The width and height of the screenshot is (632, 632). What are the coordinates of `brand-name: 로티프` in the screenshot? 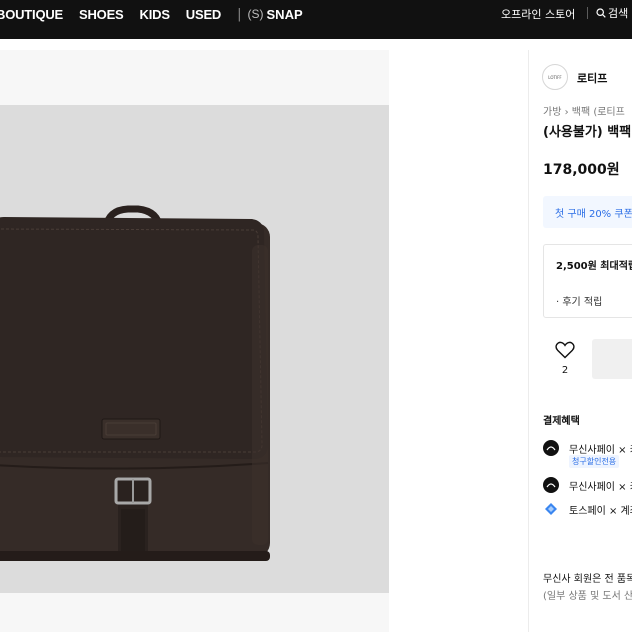 It's located at (592, 78).